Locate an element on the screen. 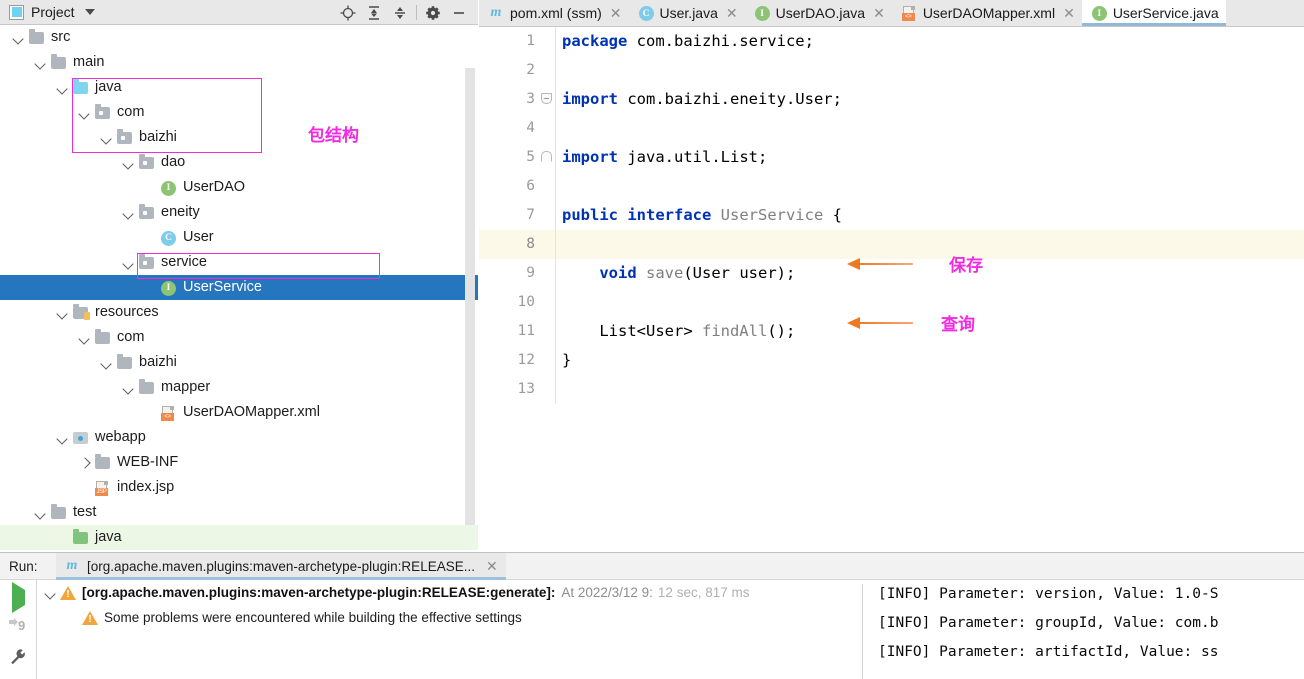 Image resolution: width=1304 pixels, height=679 pixels. tab-file-icon: I is located at coordinates (762, 13).